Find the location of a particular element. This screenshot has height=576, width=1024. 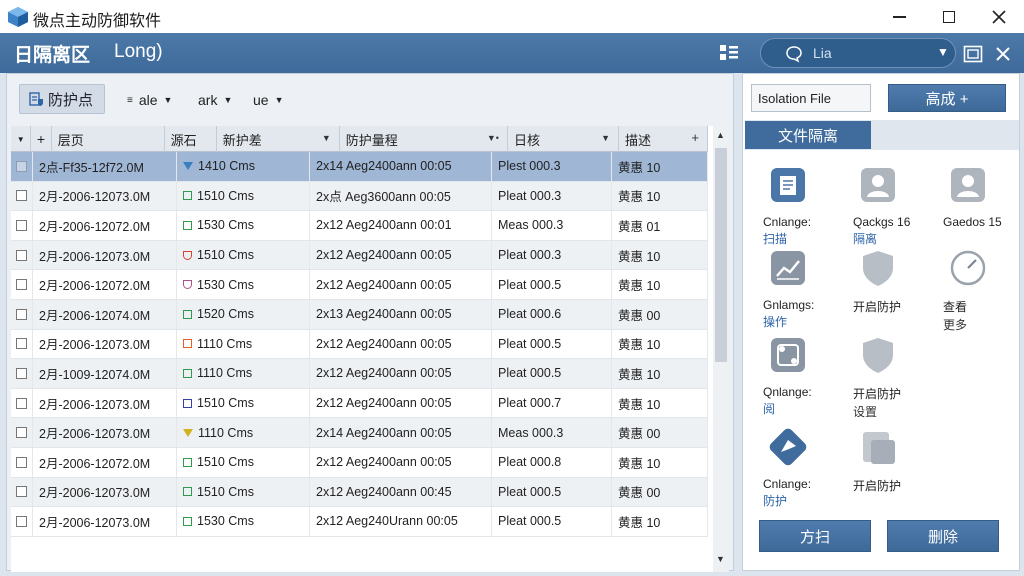

action-tile: 查看 更多 is located at coordinates (983, 291).